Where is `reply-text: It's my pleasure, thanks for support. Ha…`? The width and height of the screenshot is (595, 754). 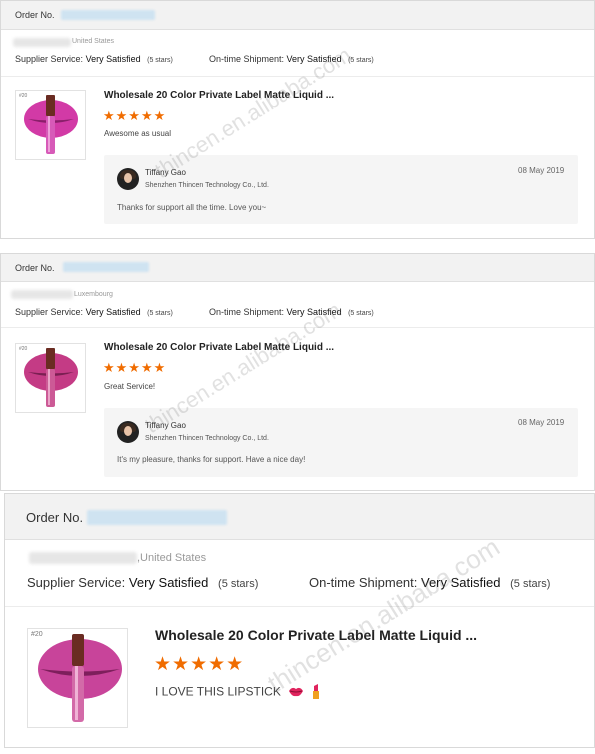
reply-text: It's my pleasure, thanks for support. Ha… is located at coordinates (211, 459).